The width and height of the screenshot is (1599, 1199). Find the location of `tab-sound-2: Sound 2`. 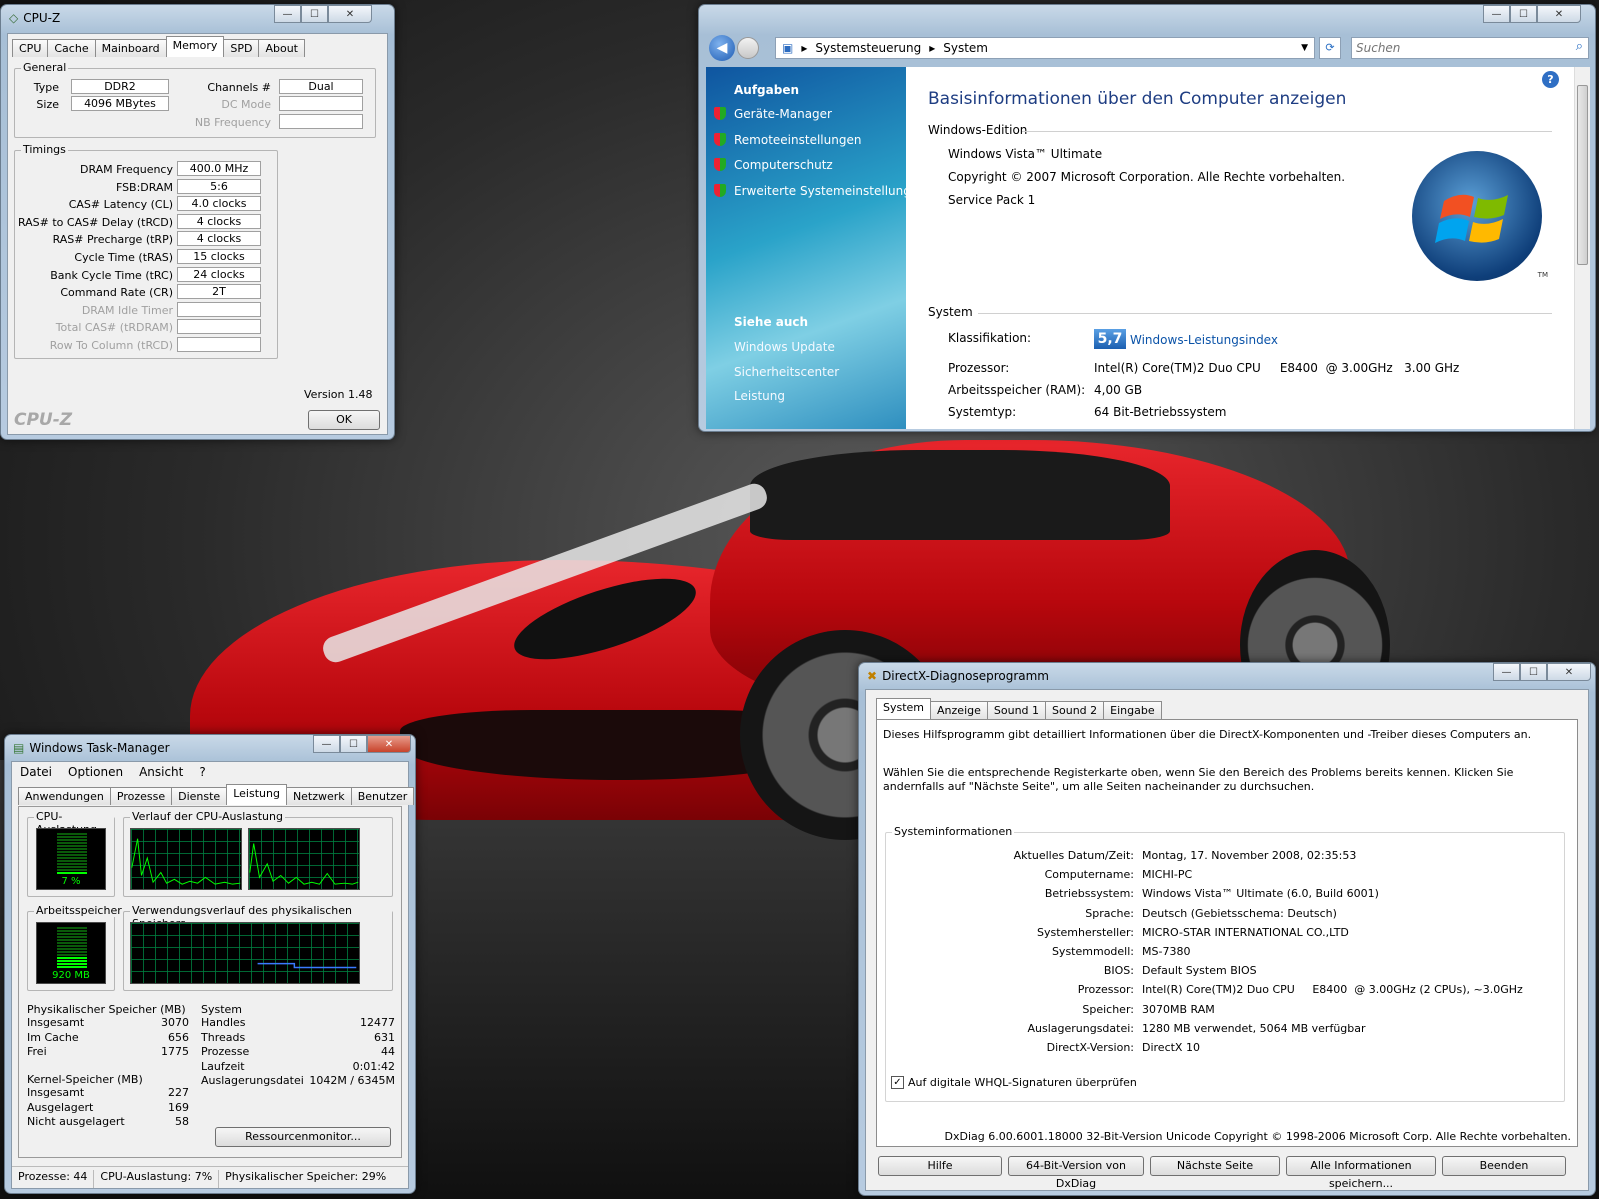

tab-sound-2: Sound 2 is located at coordinates (1075, 710).